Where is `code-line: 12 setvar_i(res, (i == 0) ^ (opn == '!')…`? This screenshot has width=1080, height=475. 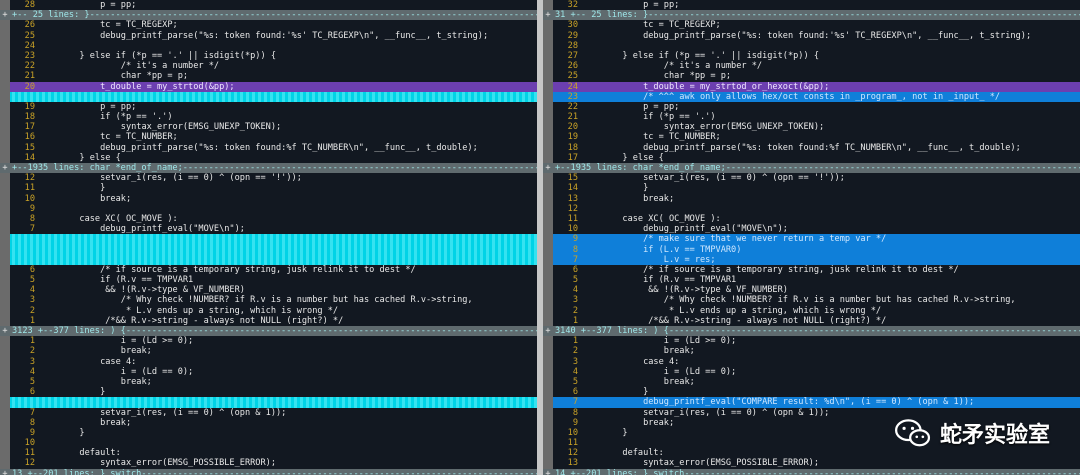 code-line: 12 setvar_i(res, (i == 0) ^ (opn == '!')… is located at coordinates (268, 178).